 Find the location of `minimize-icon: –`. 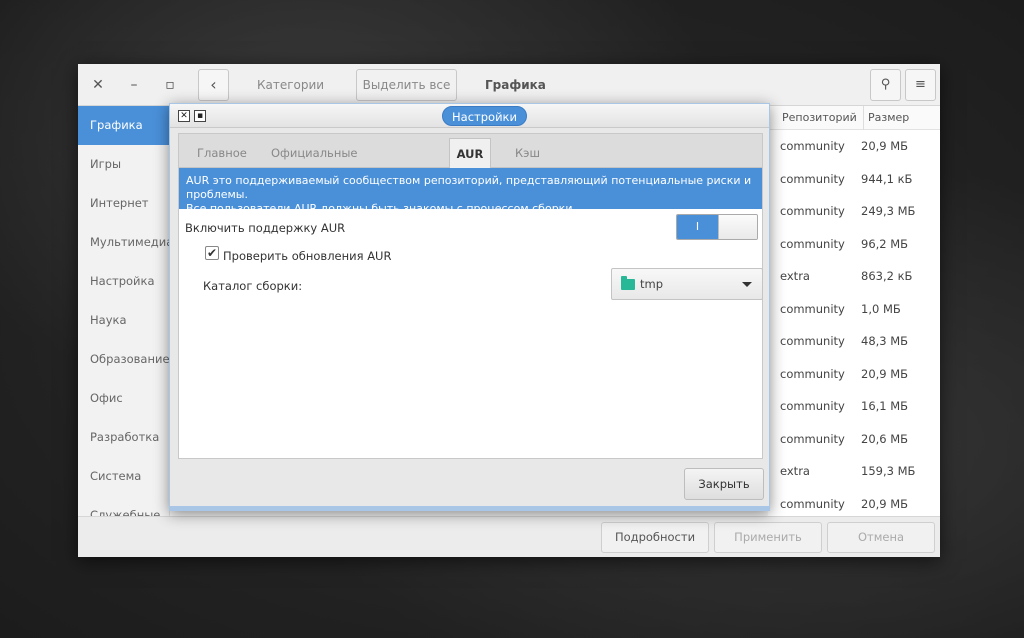

minimize-icon: – is located at coordinates (134, 85).